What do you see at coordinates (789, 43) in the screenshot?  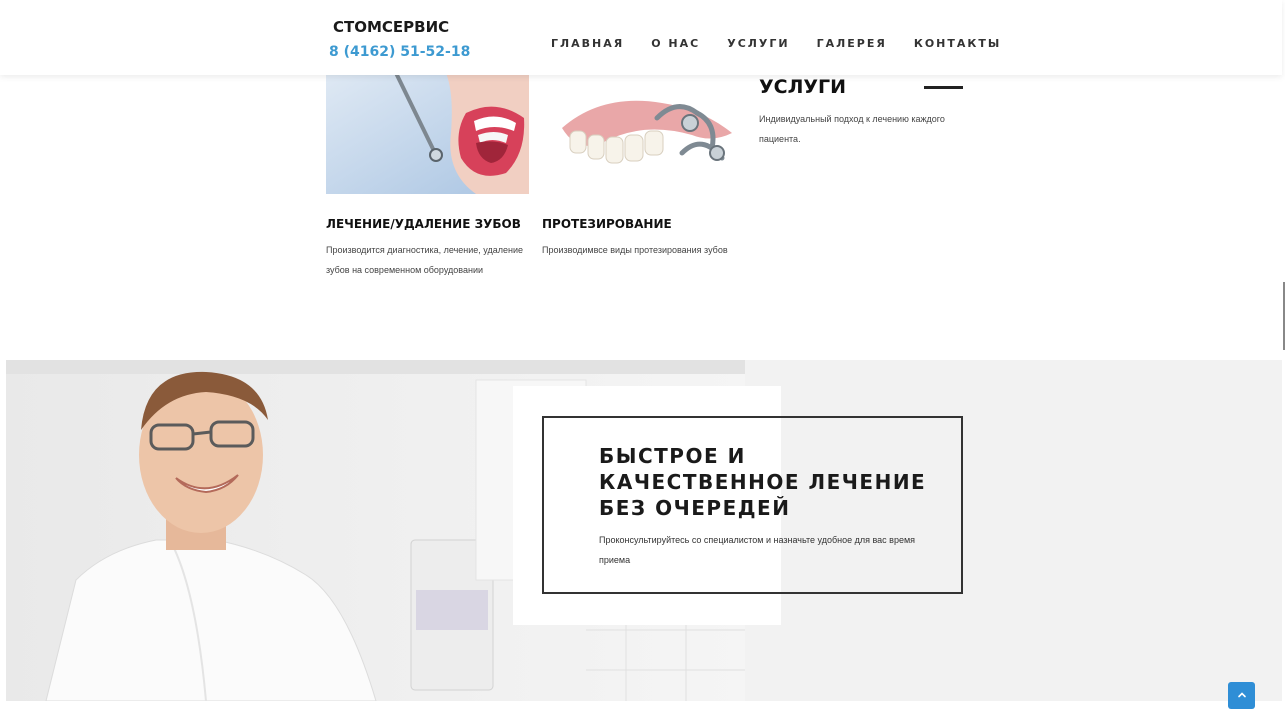 I see `main-nav: ГЛАВНАЯ О НАС УСЛУГИ ГАЛЕРЕЯ КОНТАКТЫ` at bounding box center [789, 43].